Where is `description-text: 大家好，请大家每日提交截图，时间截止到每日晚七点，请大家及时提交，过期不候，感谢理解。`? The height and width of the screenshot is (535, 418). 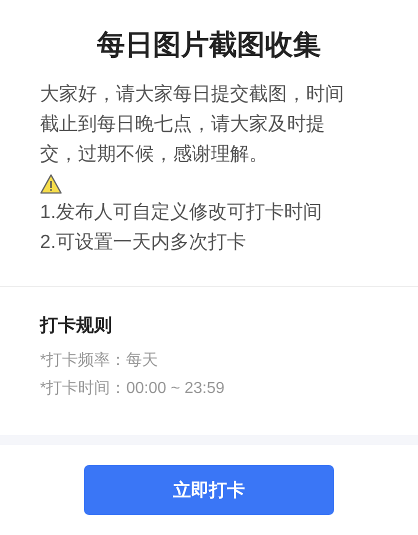 description-text: 大家好，请大家每日提交截图，时间截止到每日晚七点，请大家及时提交，过期不候，感谢理解。 is located at coordinates (192, 125).